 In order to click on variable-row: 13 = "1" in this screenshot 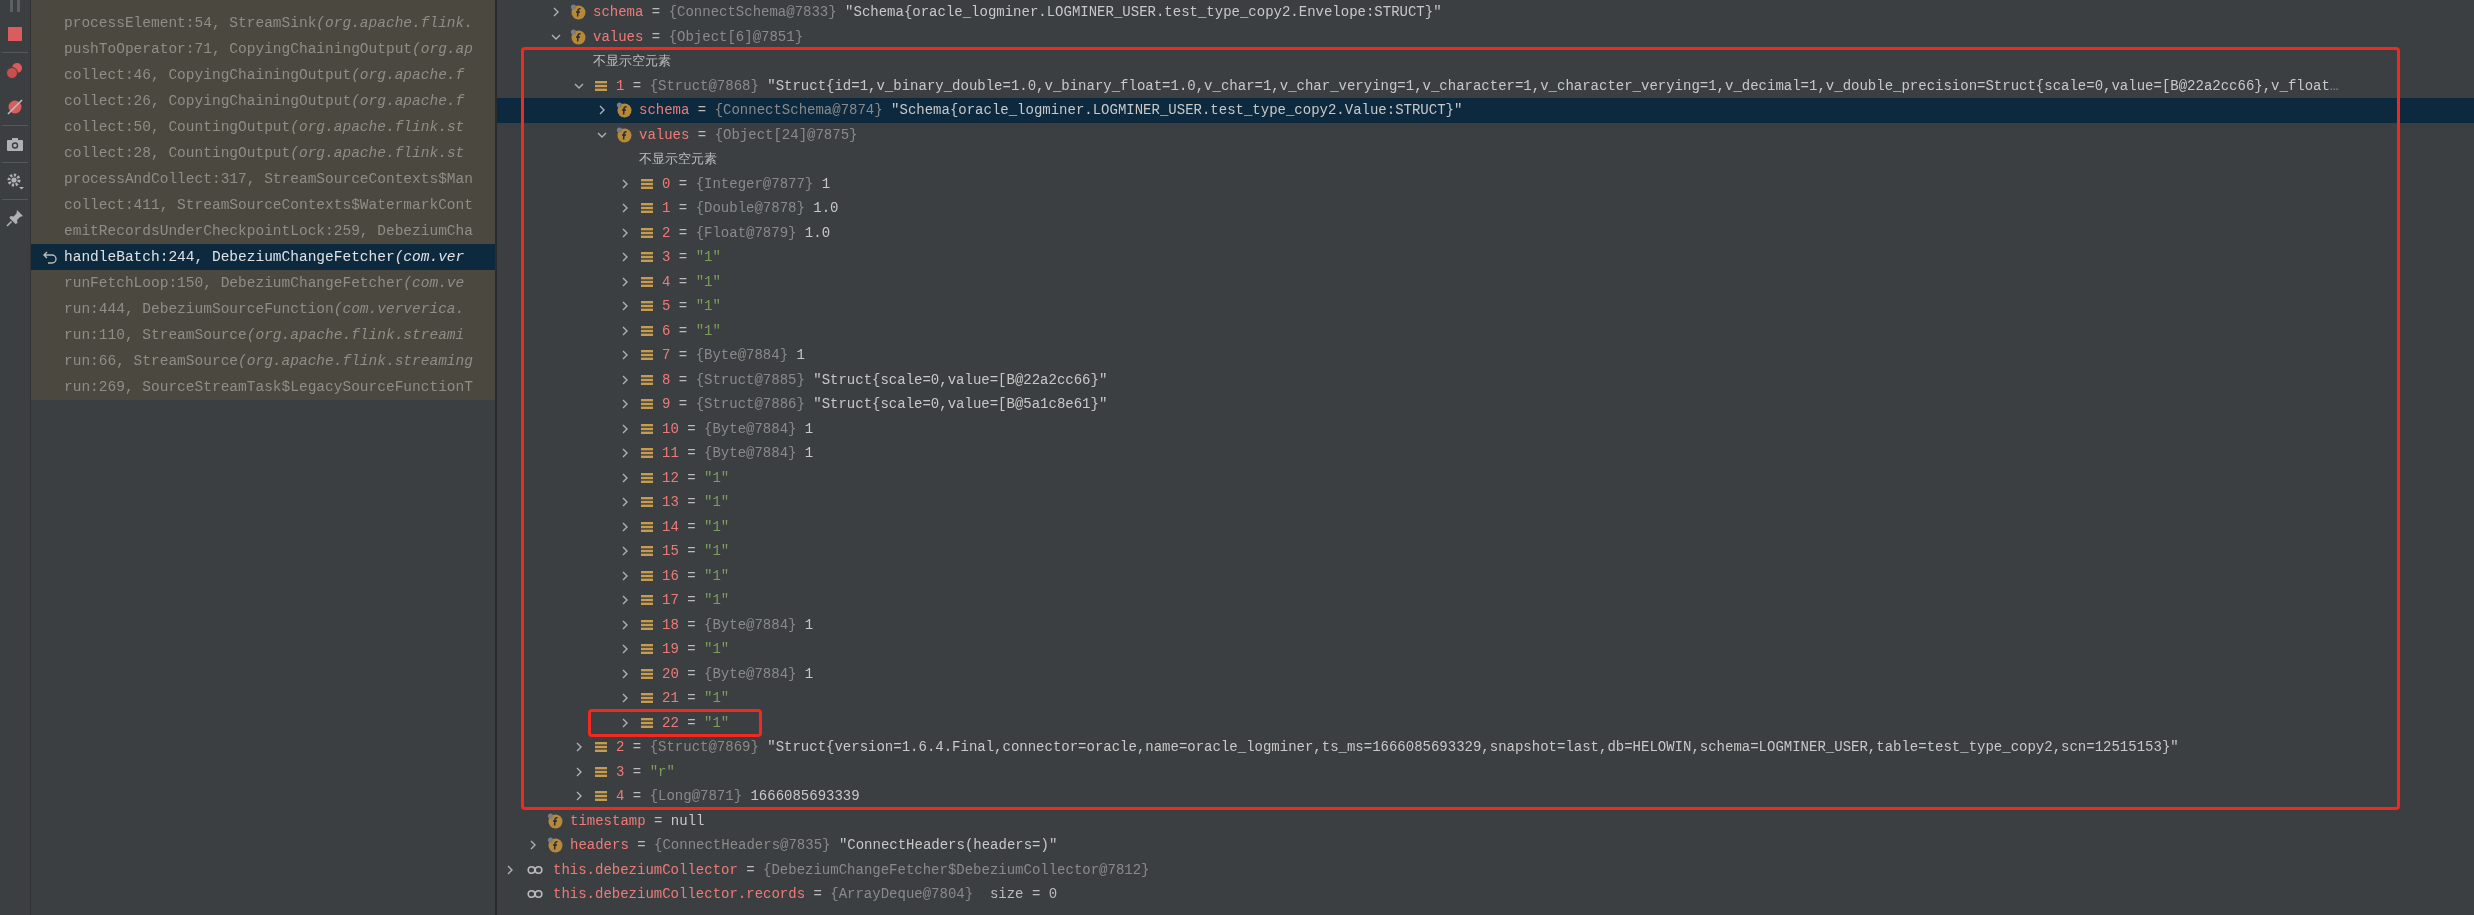, I will do `click(1485, 502)`.